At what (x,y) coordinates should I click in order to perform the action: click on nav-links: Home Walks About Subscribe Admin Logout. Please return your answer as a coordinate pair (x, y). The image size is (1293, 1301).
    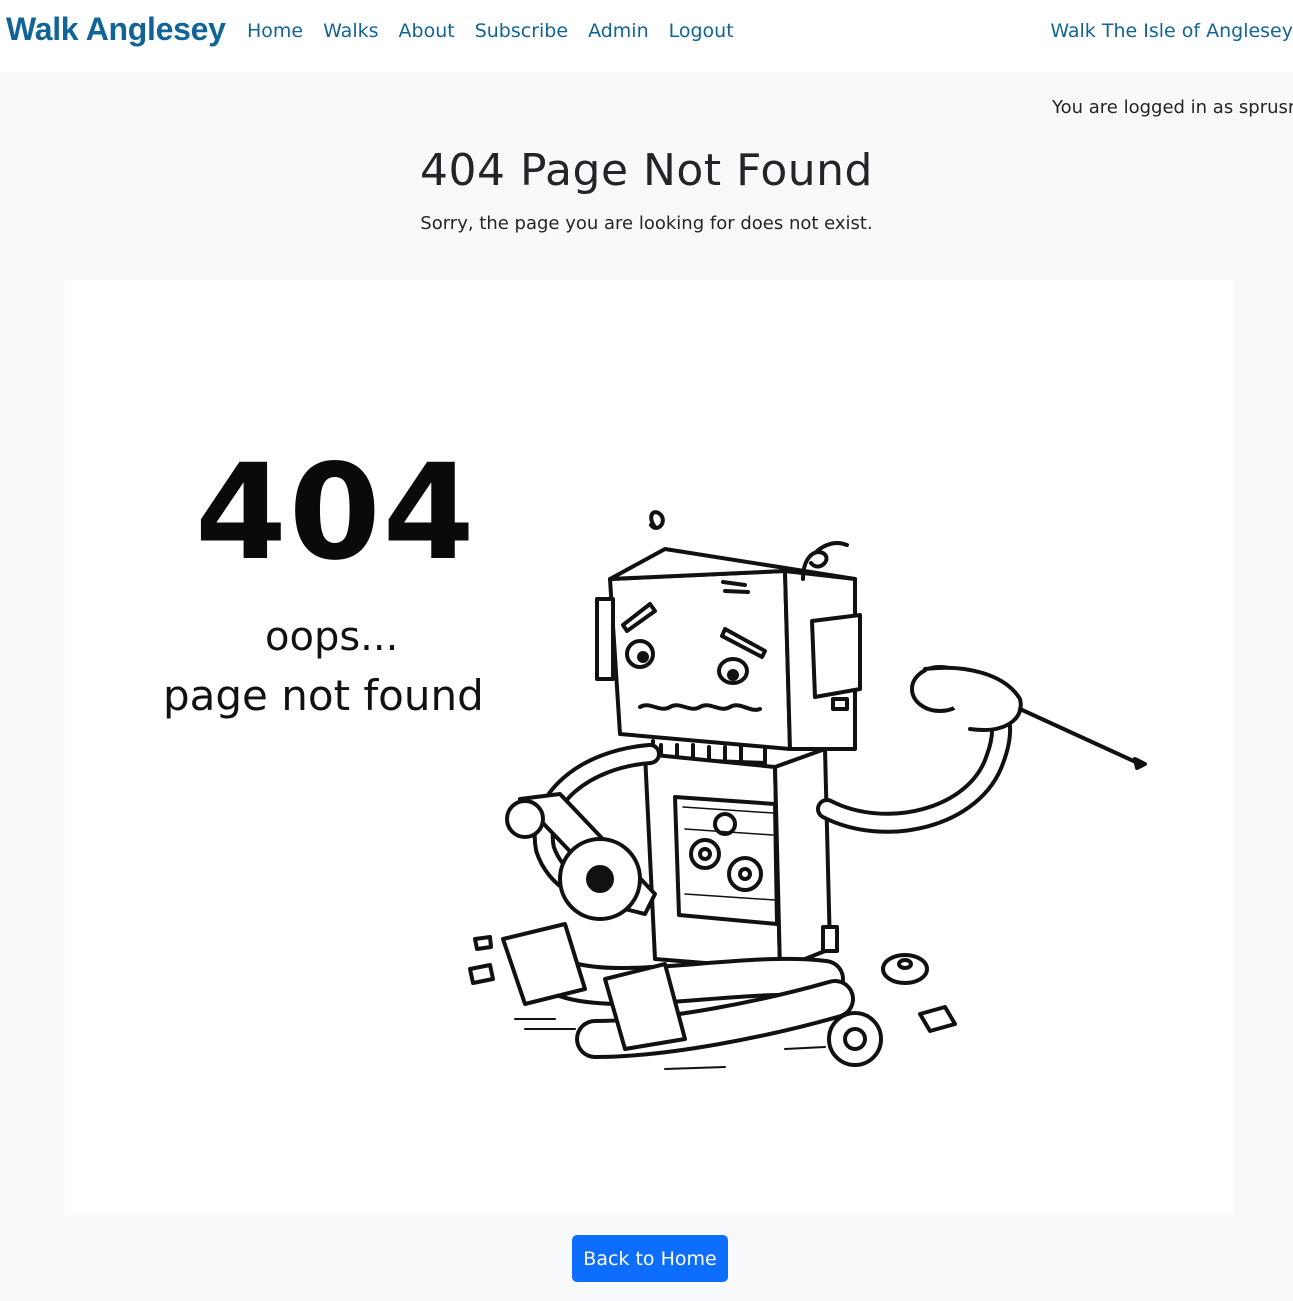
    Looking at the image, I should click on (500, 31).